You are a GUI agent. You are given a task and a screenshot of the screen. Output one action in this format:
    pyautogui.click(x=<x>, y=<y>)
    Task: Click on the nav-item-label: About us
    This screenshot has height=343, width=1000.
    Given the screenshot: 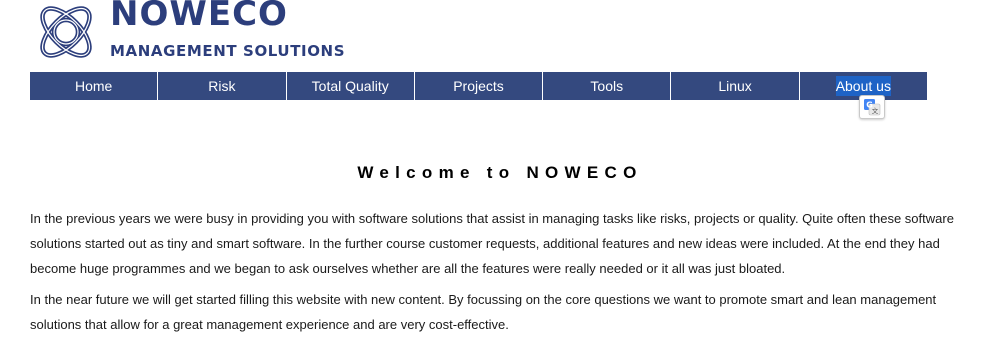 What is the action you would take?
    pyautogui.click(x=863, y=86)
    